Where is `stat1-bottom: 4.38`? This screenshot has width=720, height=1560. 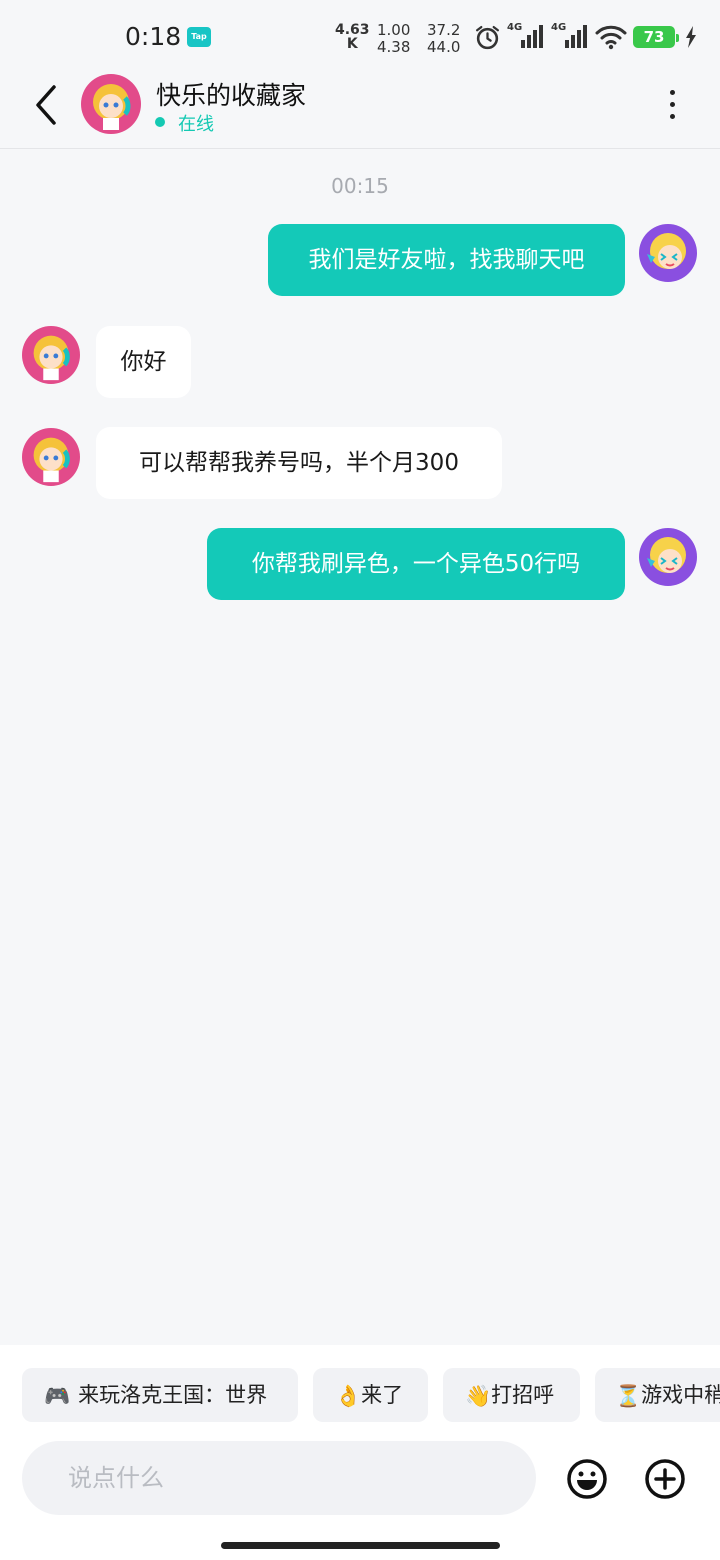
stat1-bottom: 4.38 is located at coordinates (394, 47).